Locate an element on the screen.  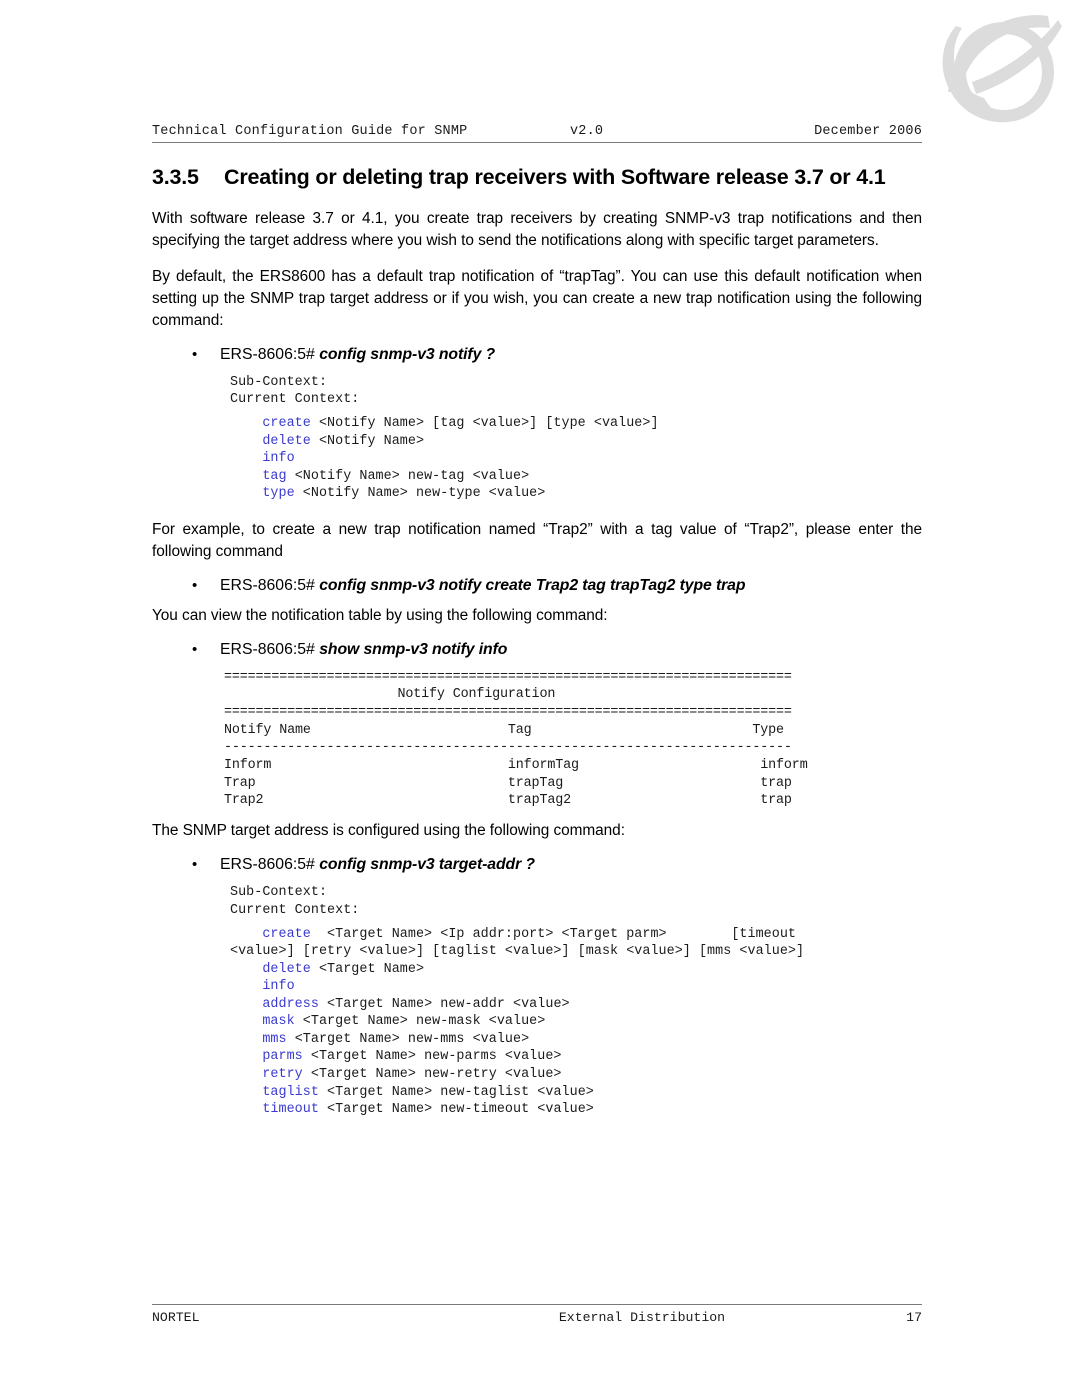
command-bullet-show-notify-info: • ERS-8606:5# show snmp-v3 notify info is located at coordinates (537, 650).